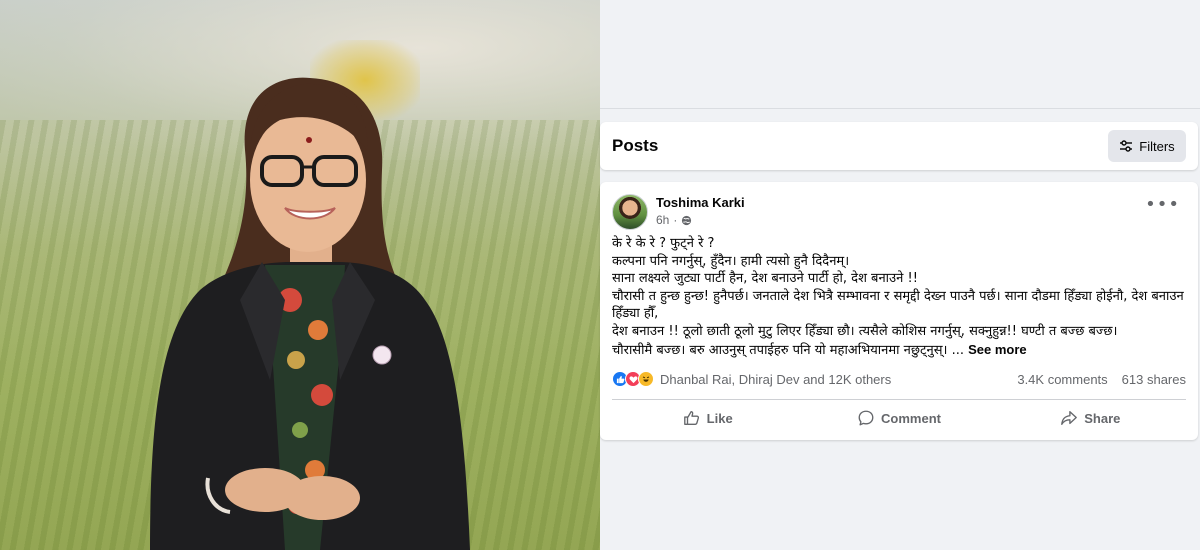  I want to click on post-author: Toshima Karki, so click(700, 202).